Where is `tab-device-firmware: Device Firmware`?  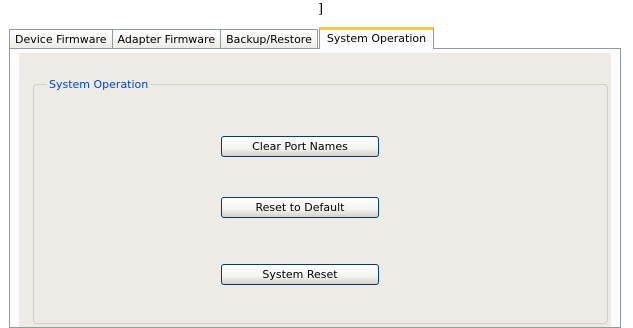
tab-device-firmware: Device Firmware is located at coordinates (61, 39).